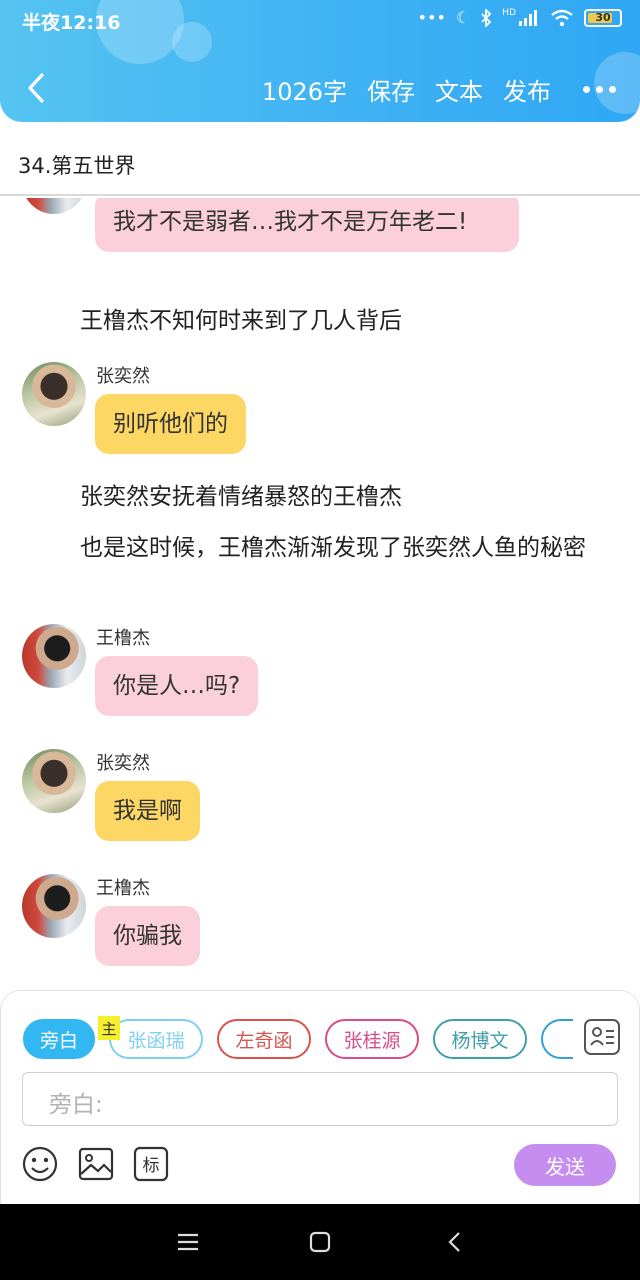  I want to click on chip-yangbowen: 杨博文, so click(480, 1039).